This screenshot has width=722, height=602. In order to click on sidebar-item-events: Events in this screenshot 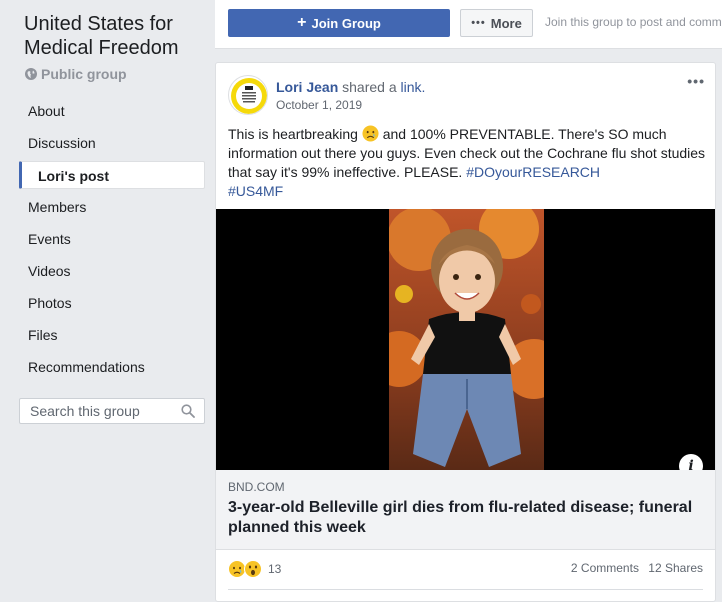, I will do `click(112, 239)`.